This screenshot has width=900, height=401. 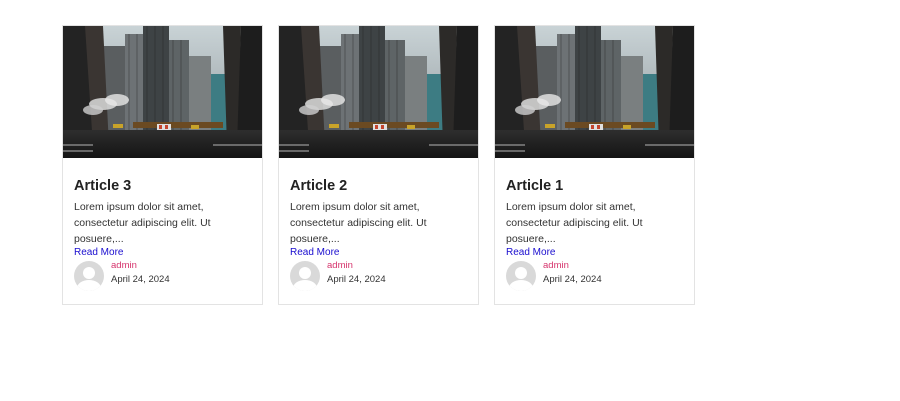 What do you see at coordinates (378, 186) in the screenshot?
I see `post-title: Article 2` at bounding box center [378, 186].